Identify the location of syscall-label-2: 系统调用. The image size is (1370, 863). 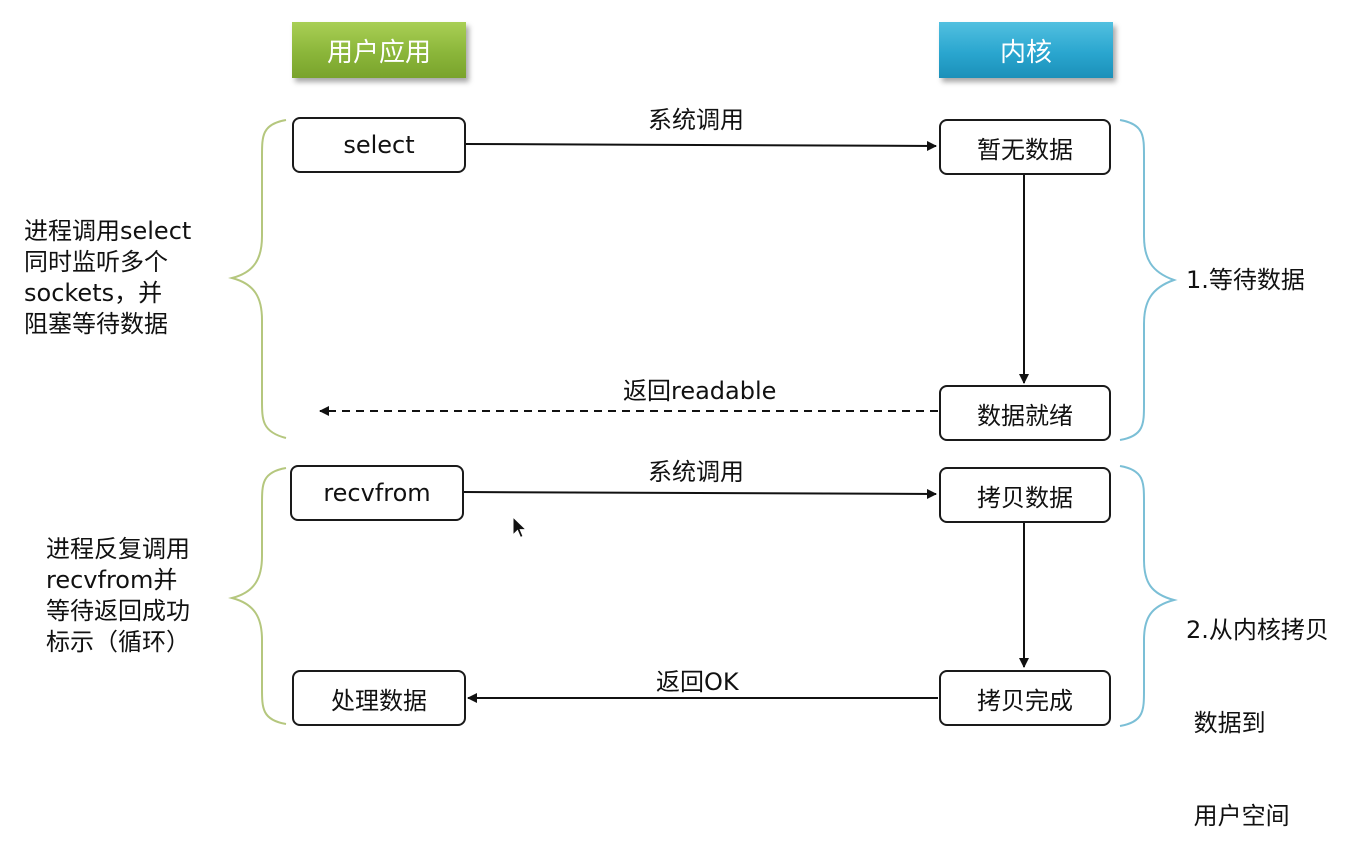
(696, 472).